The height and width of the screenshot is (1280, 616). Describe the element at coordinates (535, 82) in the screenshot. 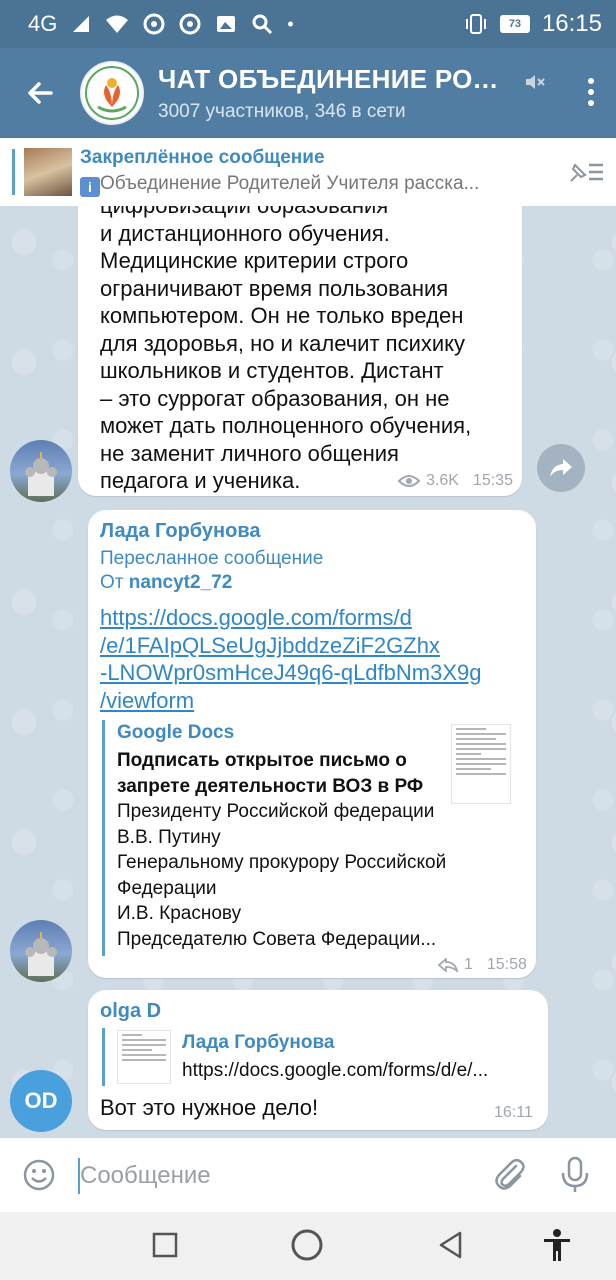

I see `mute-icon` at that location.